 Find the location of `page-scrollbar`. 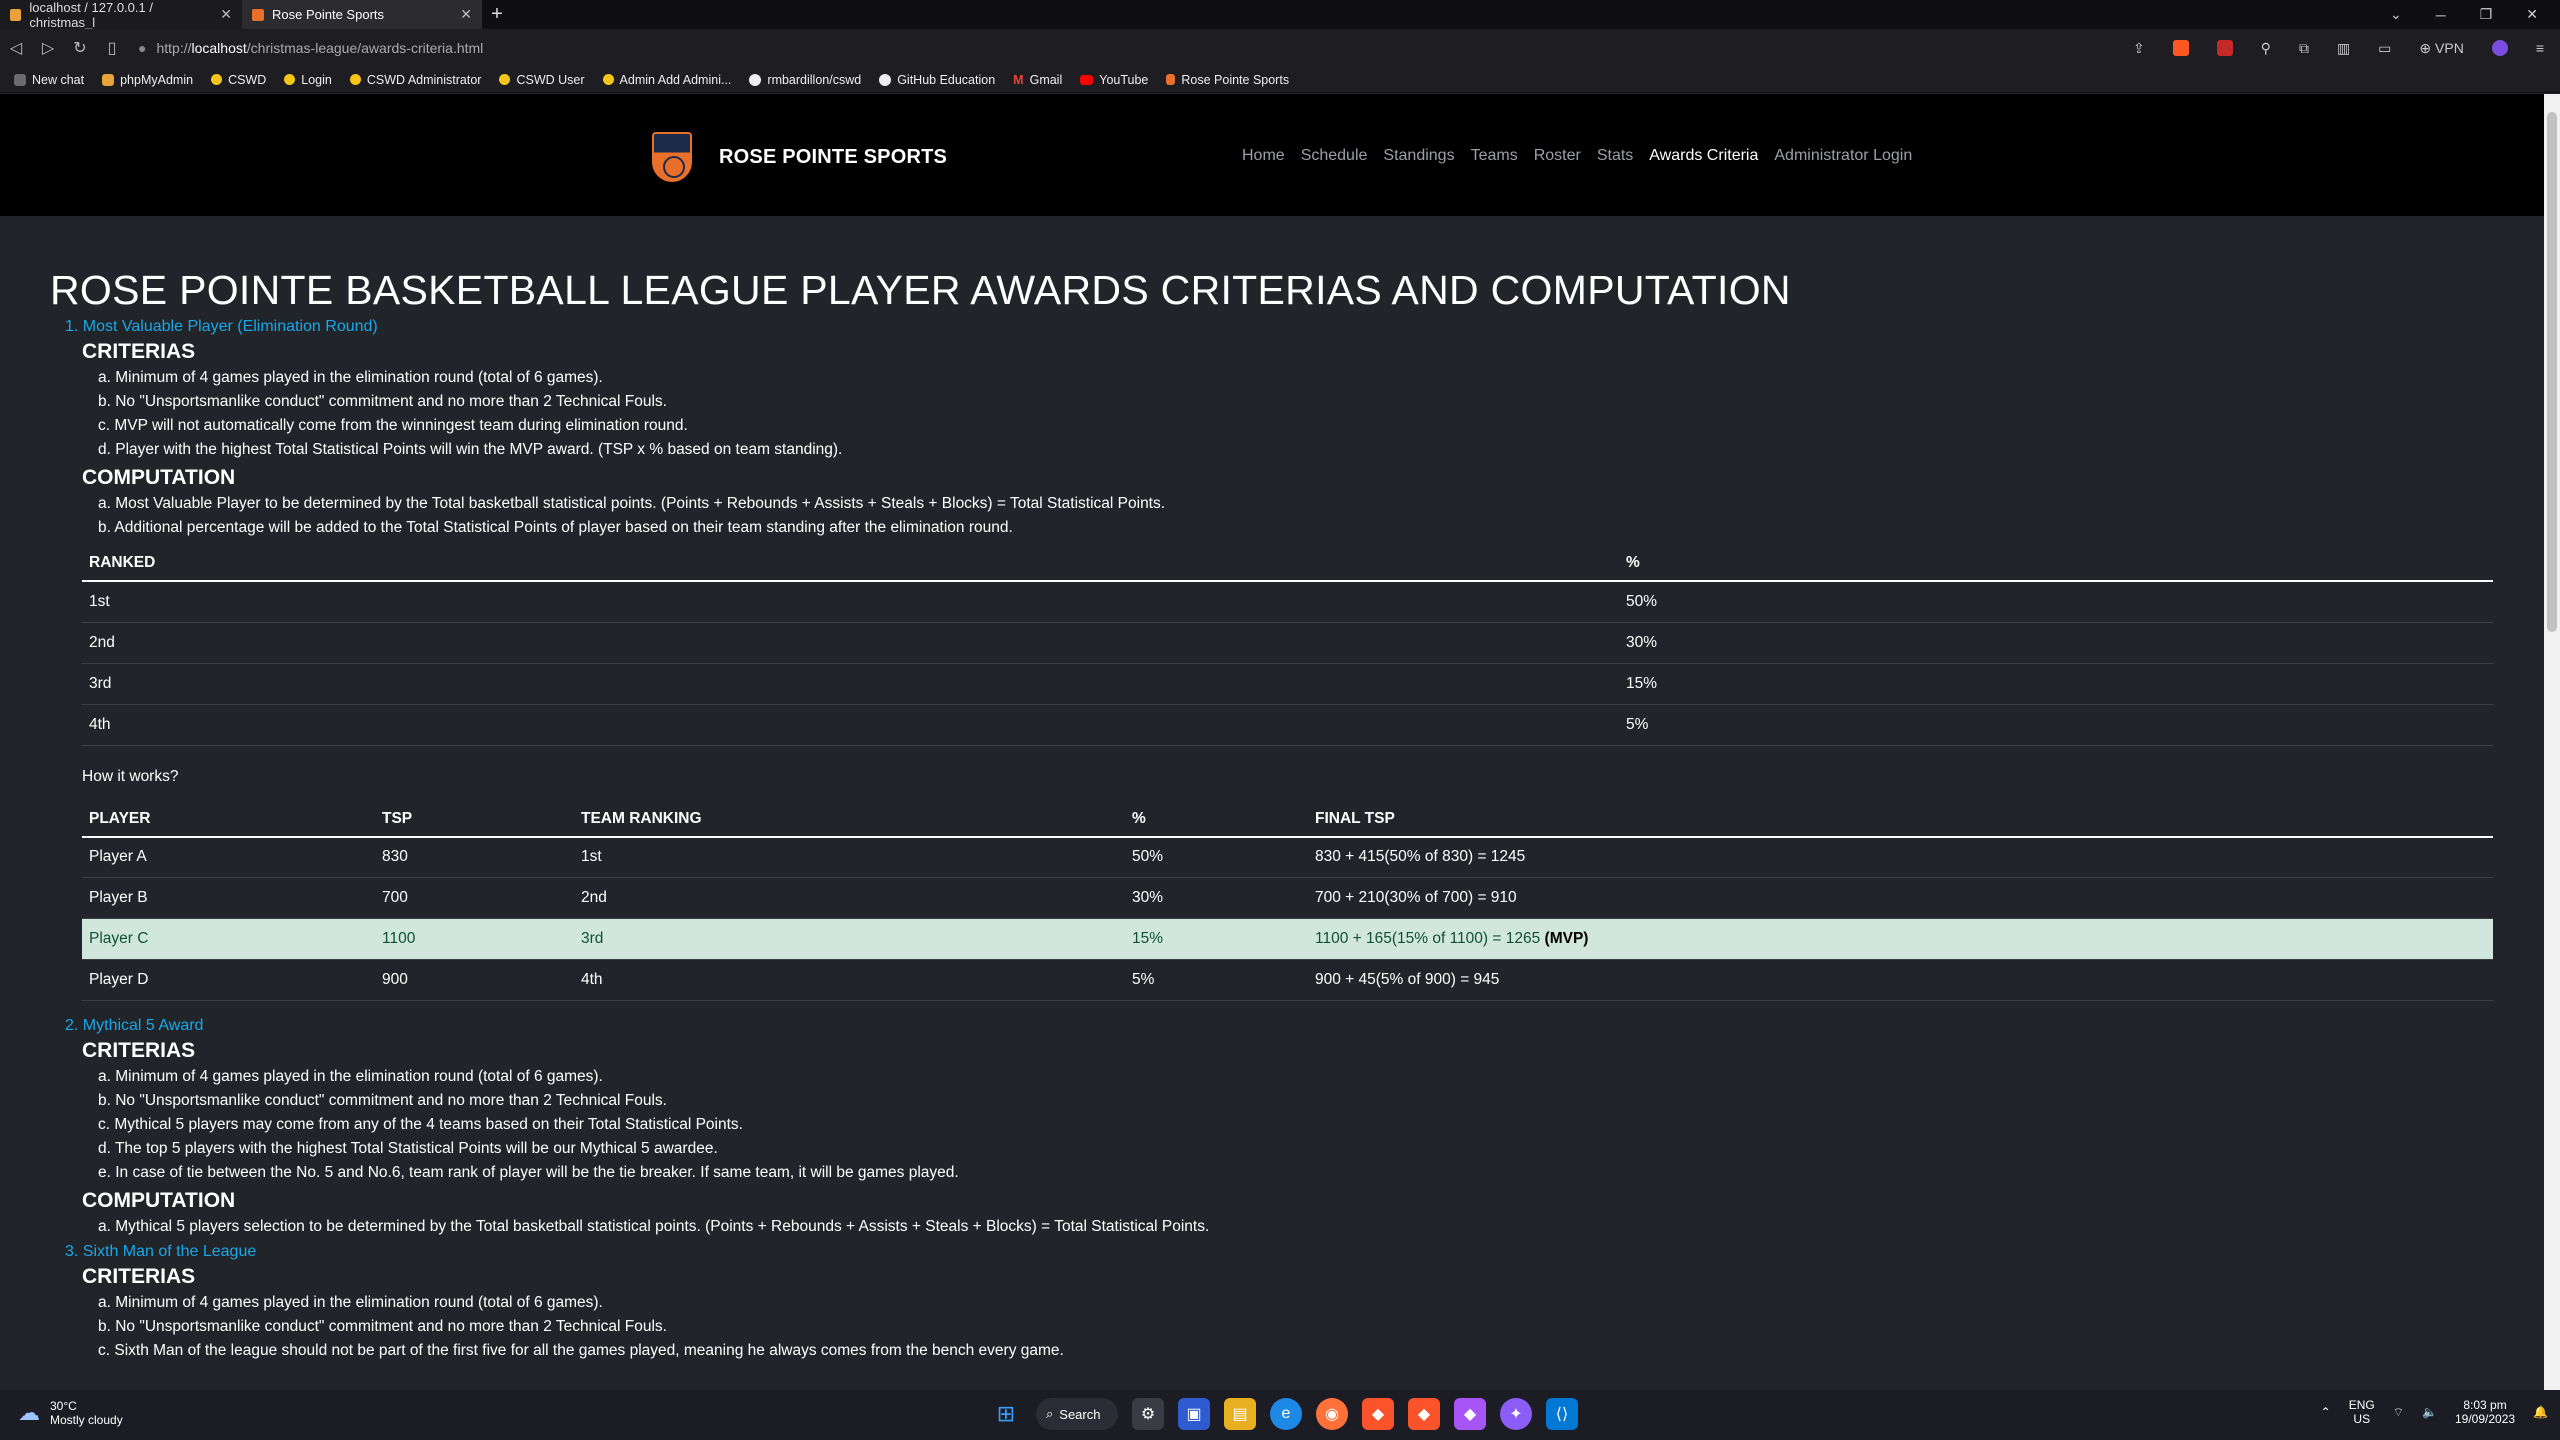

page-scrollbar is located at coordinates (2552, 742).